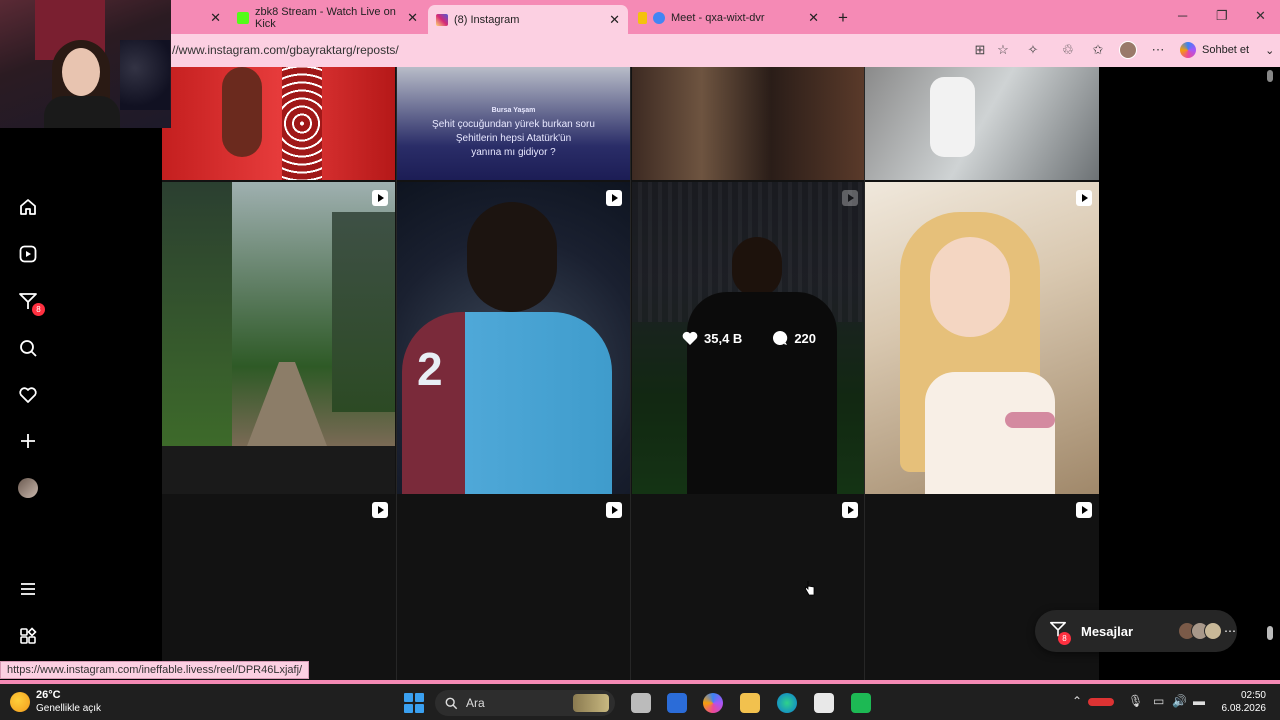 The height and width of the screenshot is (720, 1280). What do you see at coordinates (1003, 50) in the screenshot?
I see `favorite-star-icon: ☆` at bounding box center [1003, 50].